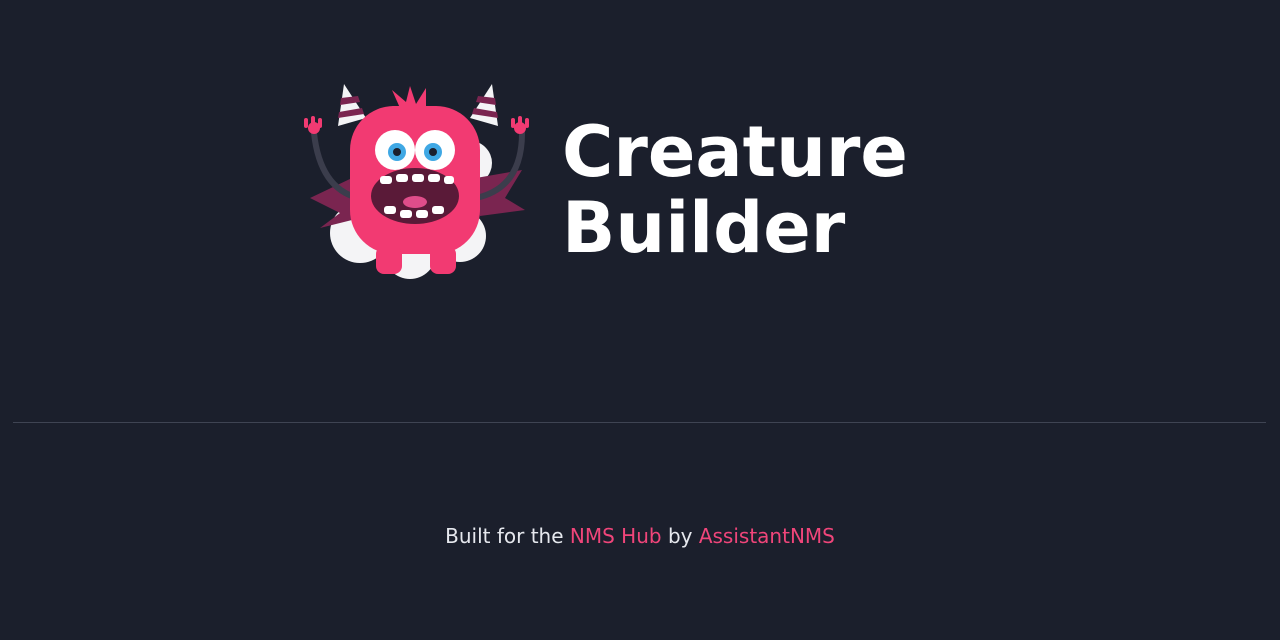 The height and width of the screenshot is (640, 1280). Describe the element at coordinates (767, 536) in the screenshot. I see `assistantnms-link: AssistantNMS` at that location.